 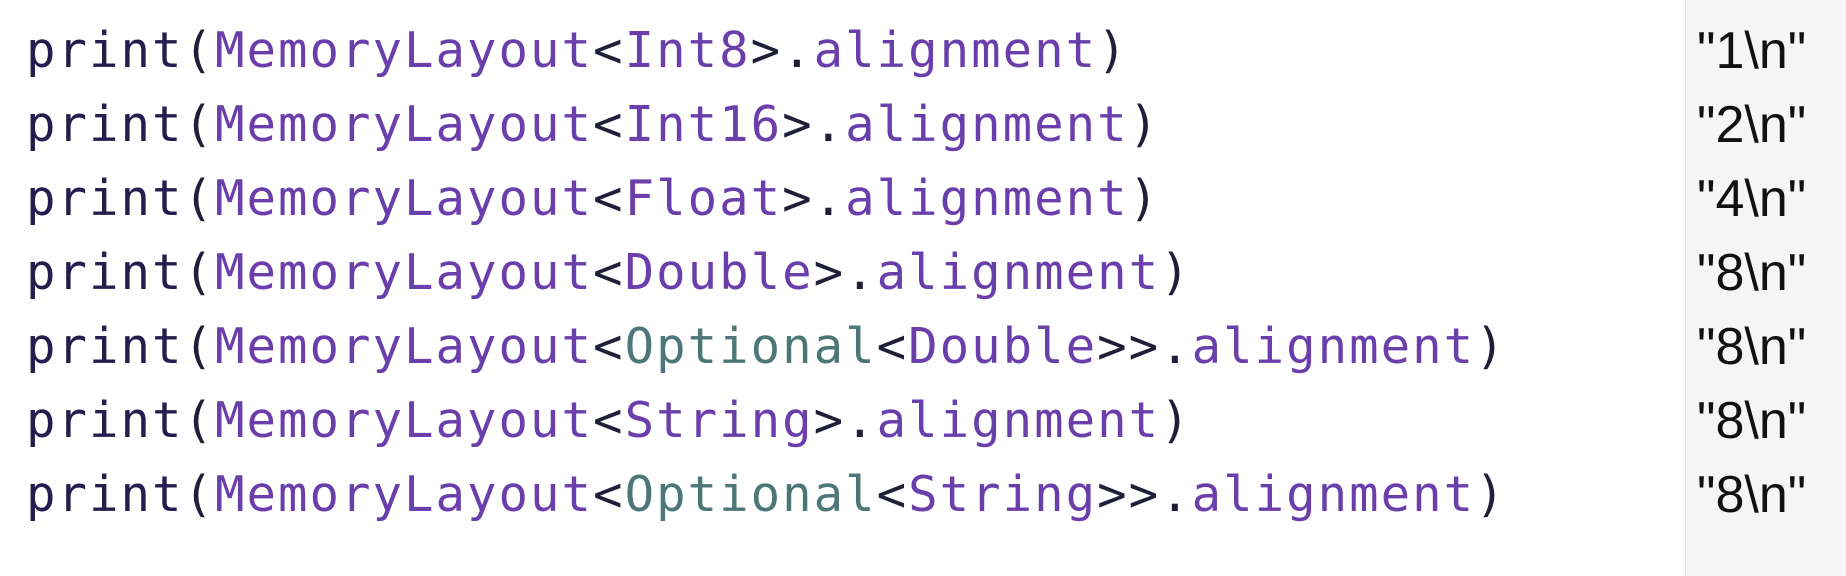 I want to click on code-line: print(MemoryLayout<Float>.alignment), so click(x=593, y=199).